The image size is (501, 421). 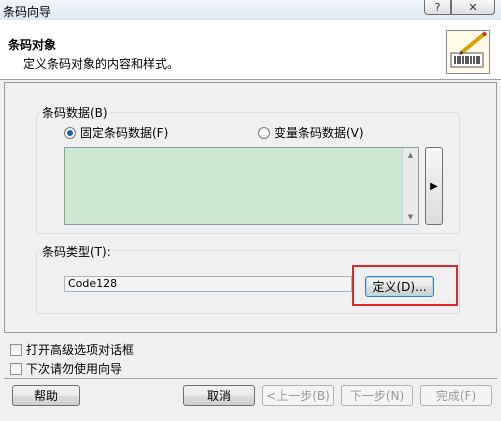 I want to click on help-button: 帮助, so click(x=46, y=395).